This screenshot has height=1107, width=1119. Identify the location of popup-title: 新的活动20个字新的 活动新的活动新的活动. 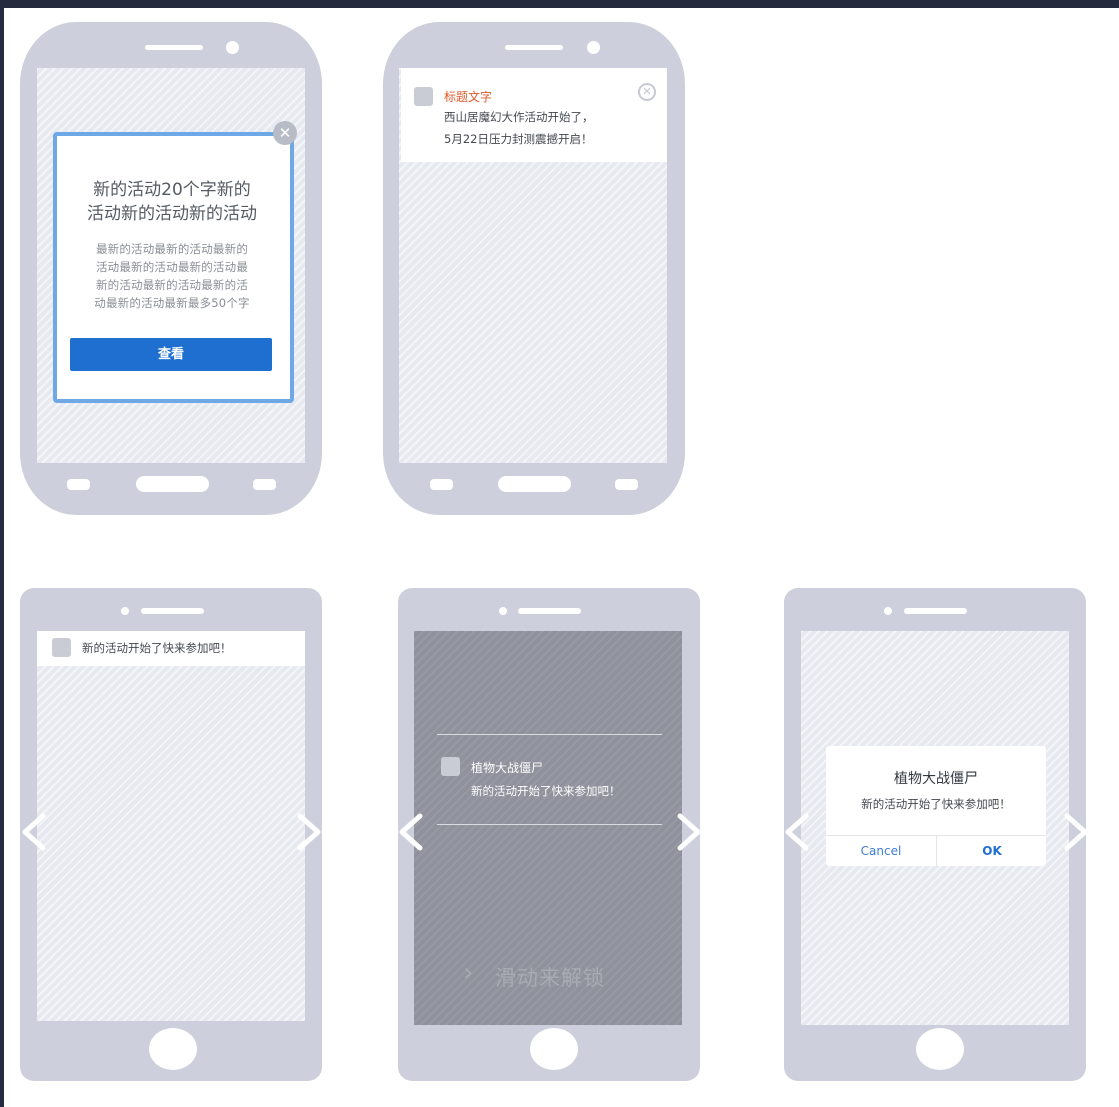
(172, 202).